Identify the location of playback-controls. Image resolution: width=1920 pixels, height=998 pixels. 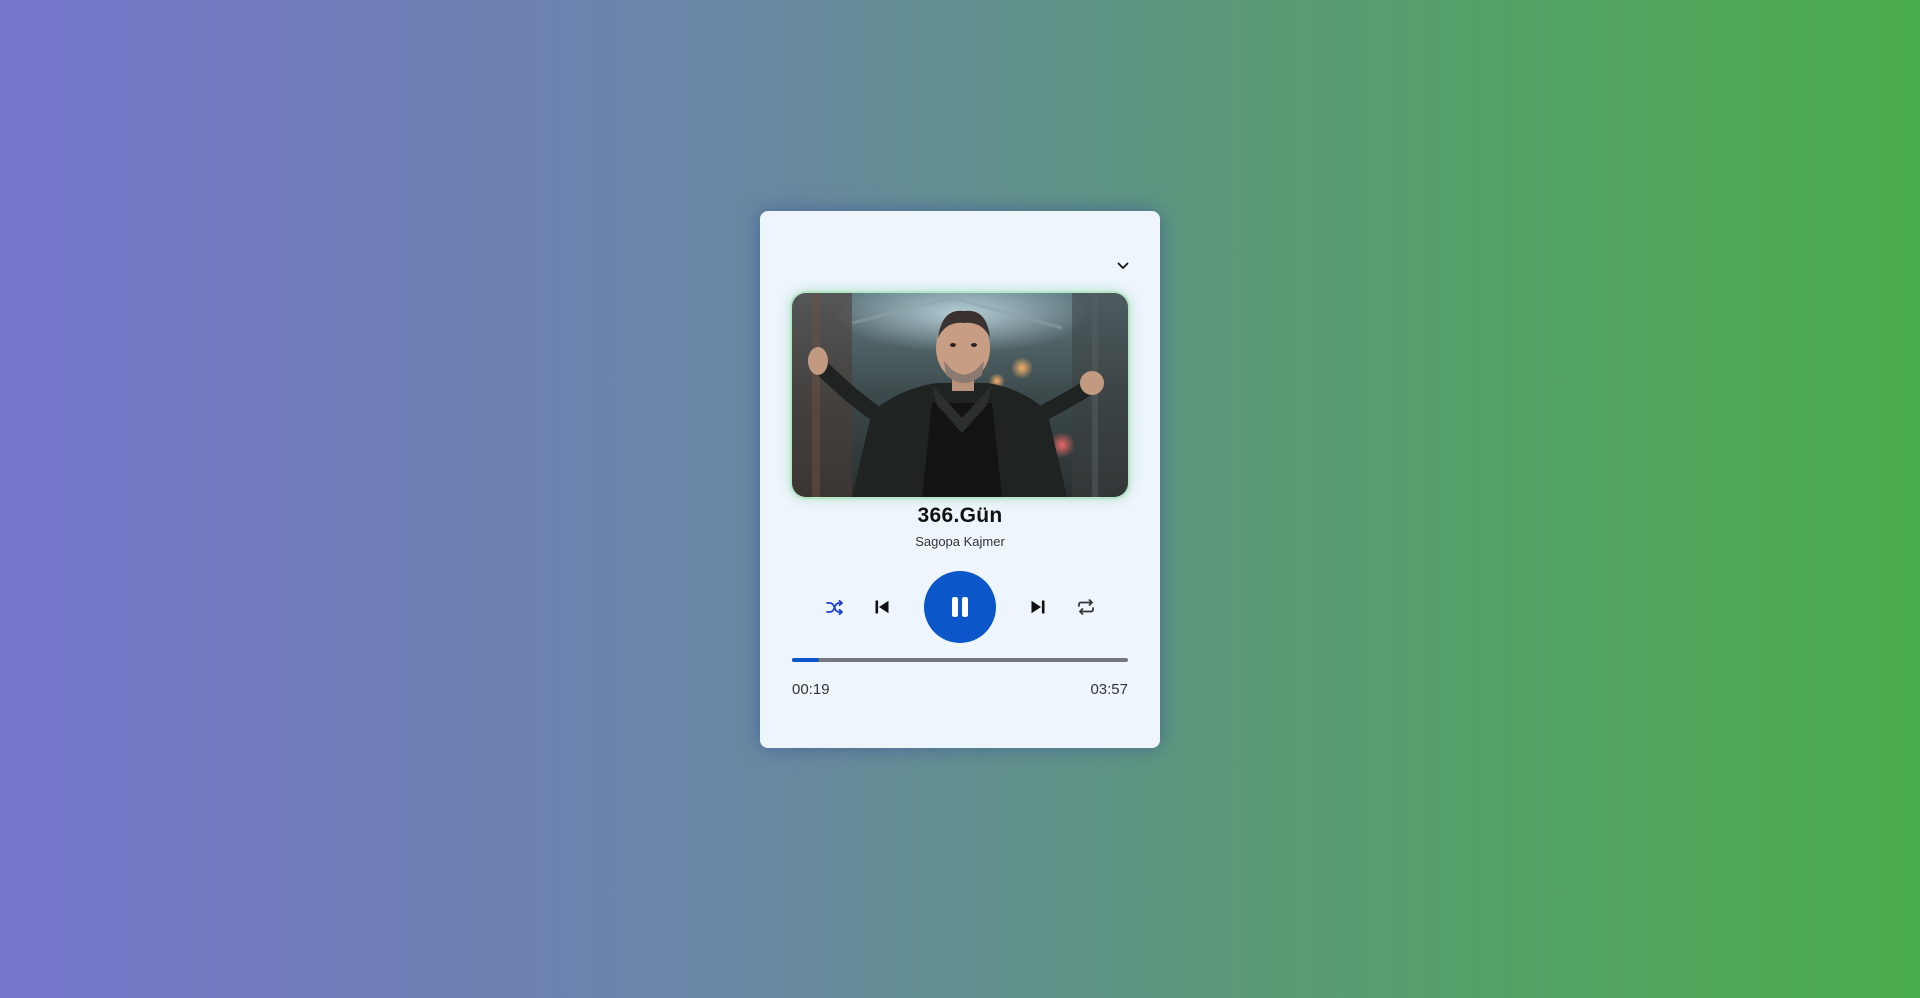
(960, 607).